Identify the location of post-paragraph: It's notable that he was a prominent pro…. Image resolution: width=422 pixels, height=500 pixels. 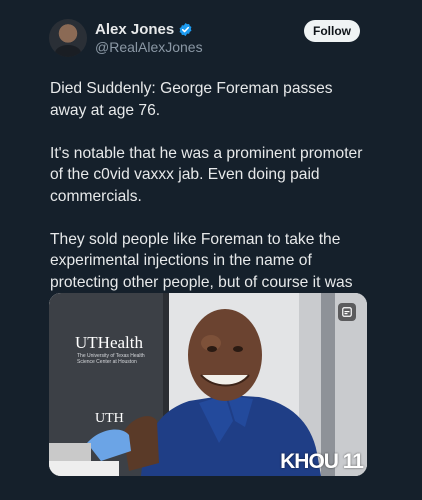
(206, 174).